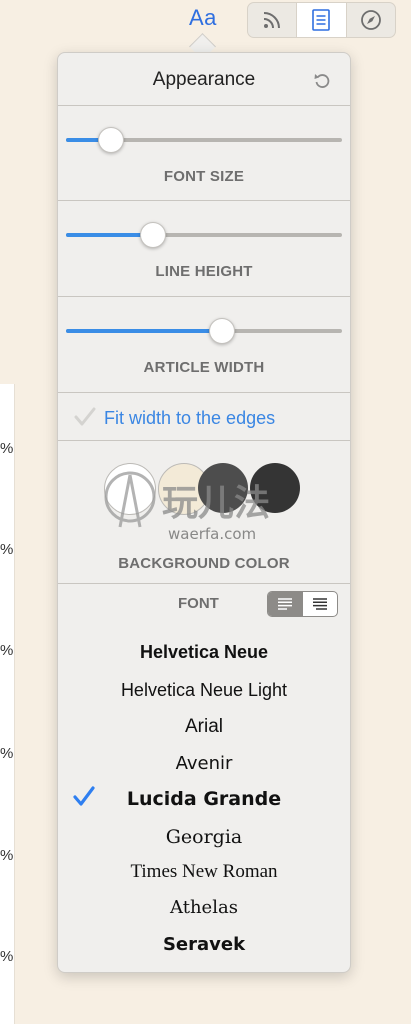  Describe the element at coordinates (204, 944) in the screenshot. I see `font-option-seravek: Seravek` at that location.